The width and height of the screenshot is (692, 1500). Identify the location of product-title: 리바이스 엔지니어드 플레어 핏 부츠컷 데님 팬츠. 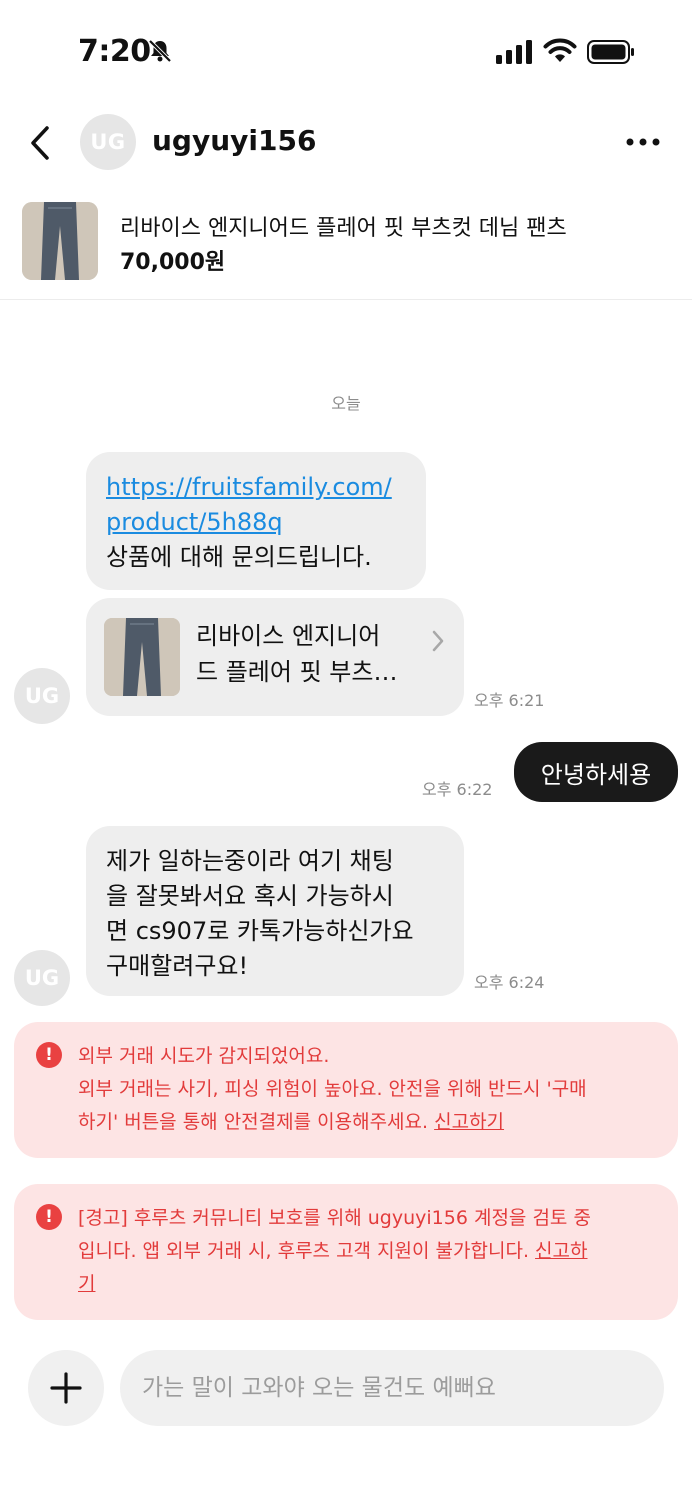
(343, 228).